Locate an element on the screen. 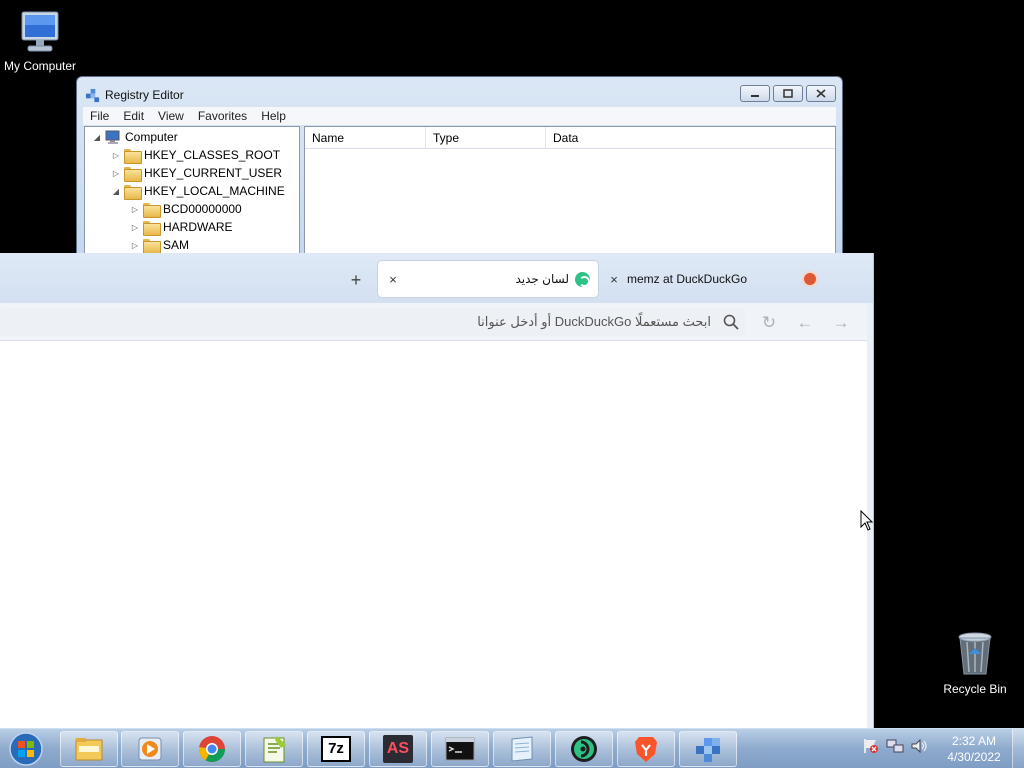 The height and width of the screenshot is (768, 1024). menu-favorites: Favorites is located at coordinates (222, 116).